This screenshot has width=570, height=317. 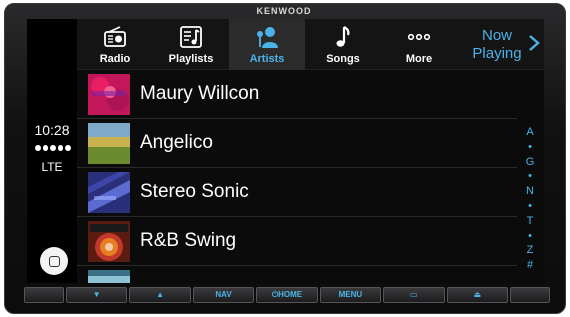 What do you see at coordinates (223, 295) in the screenshot?
I see `hw-button-nav: NAV` at bounding box center [223, 295].